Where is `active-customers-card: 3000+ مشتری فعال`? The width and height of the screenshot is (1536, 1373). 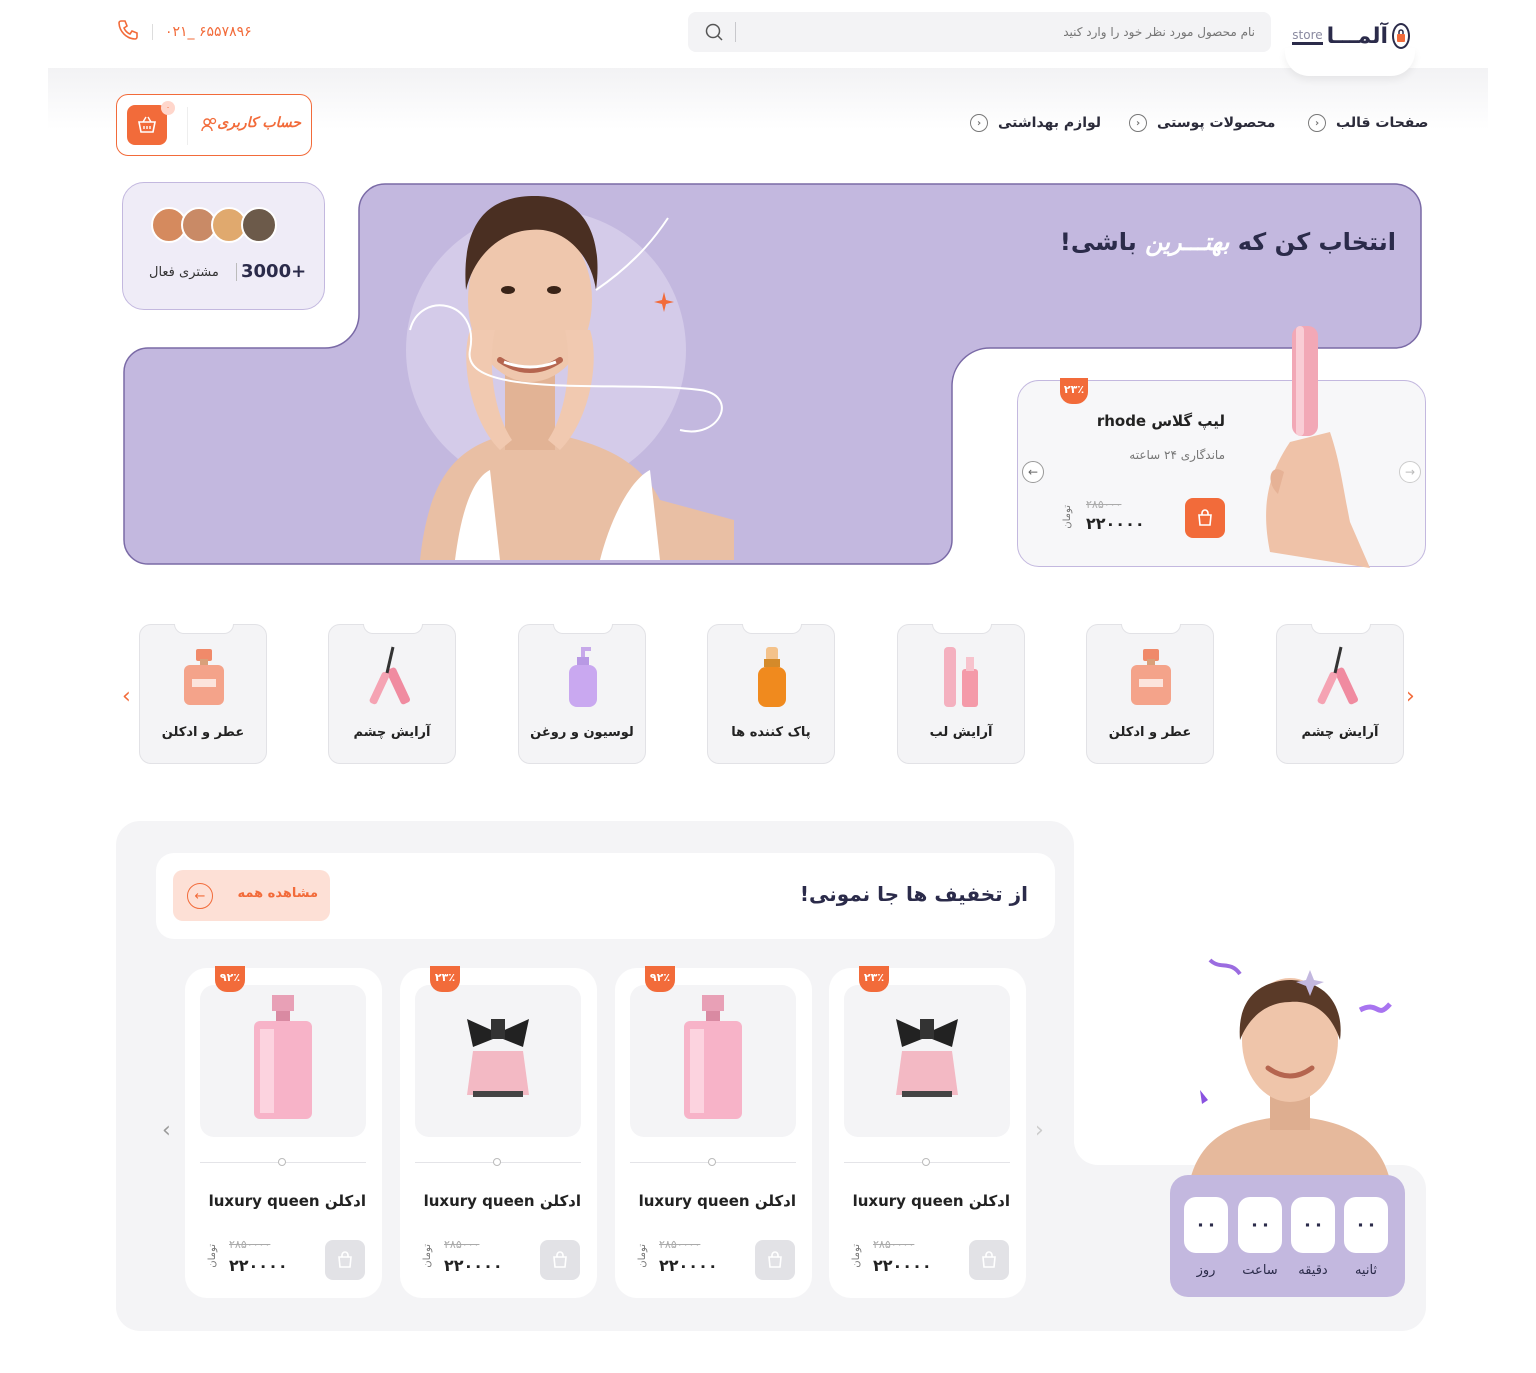
active-customers-card: 3000+ مشتری فعال is located at coordinates (223, 246).